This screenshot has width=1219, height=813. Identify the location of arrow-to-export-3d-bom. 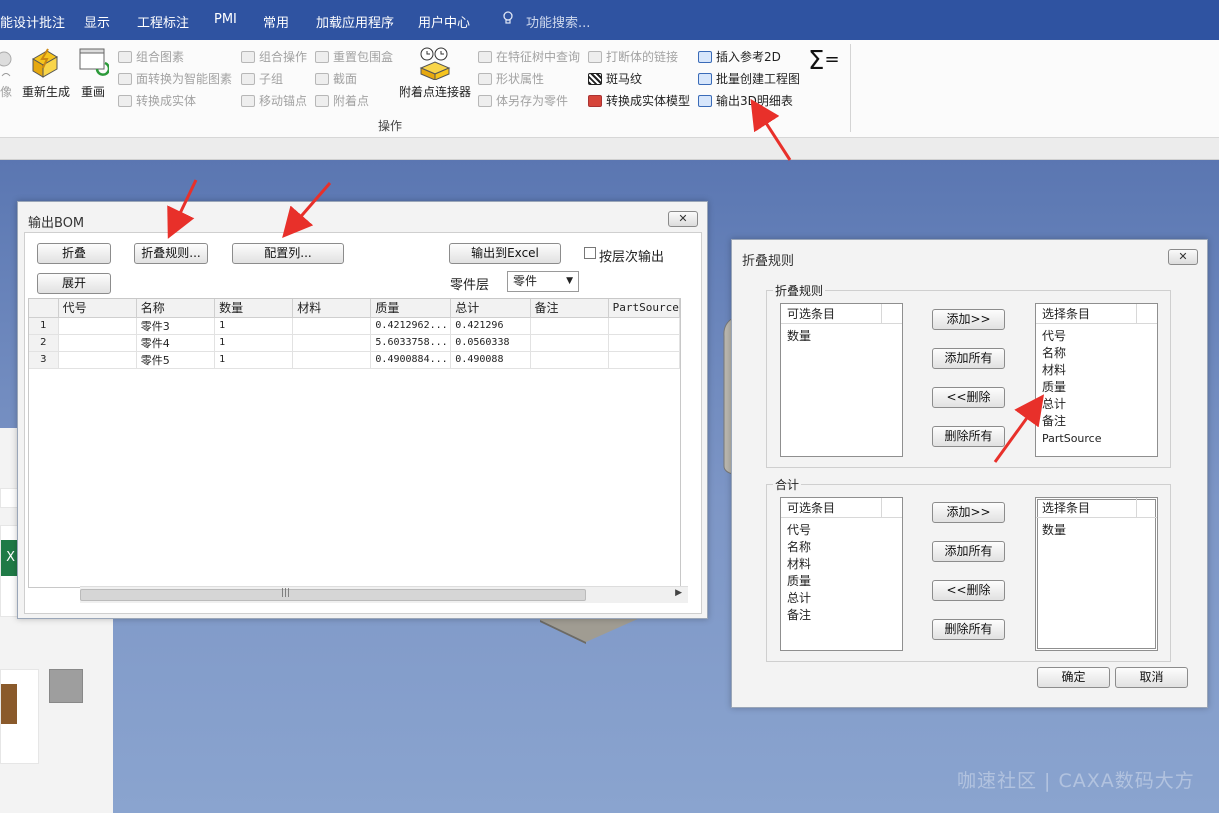
(771, 129).